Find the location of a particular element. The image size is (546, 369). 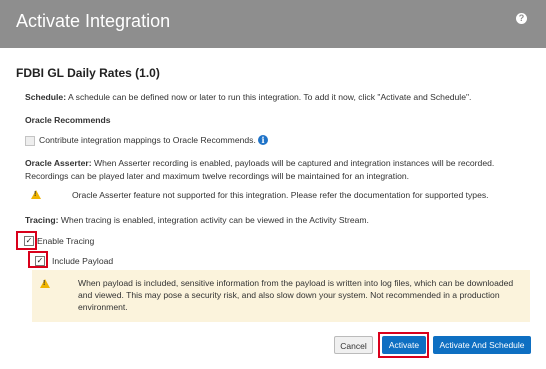

enable-tracing-label: Enable Tracing is located at coordinates (66, 241).